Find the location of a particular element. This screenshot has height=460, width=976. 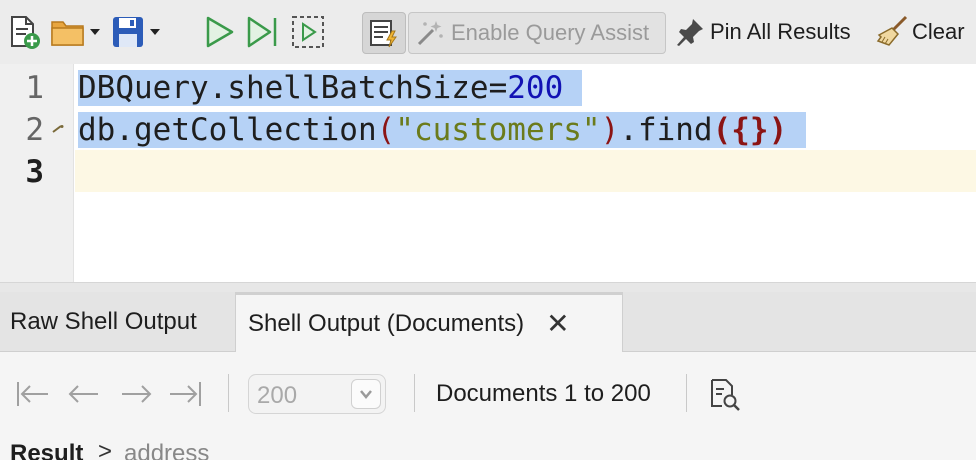

code-line-1: DBQuery.shellBatchSize=200 is located at coordinates (330, 88).